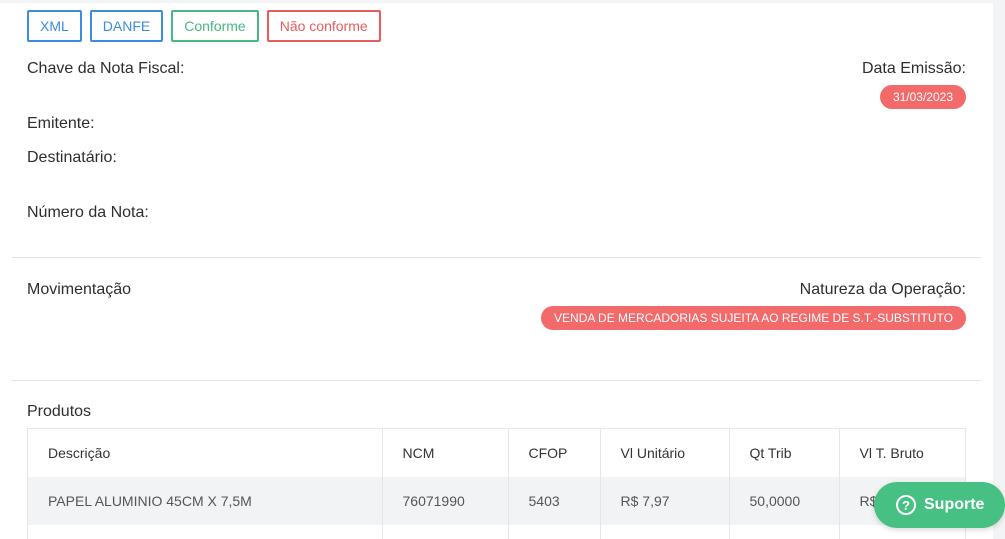  I want to click on chave-label: Chave da Nota Fiscal:, so click(106, 68).